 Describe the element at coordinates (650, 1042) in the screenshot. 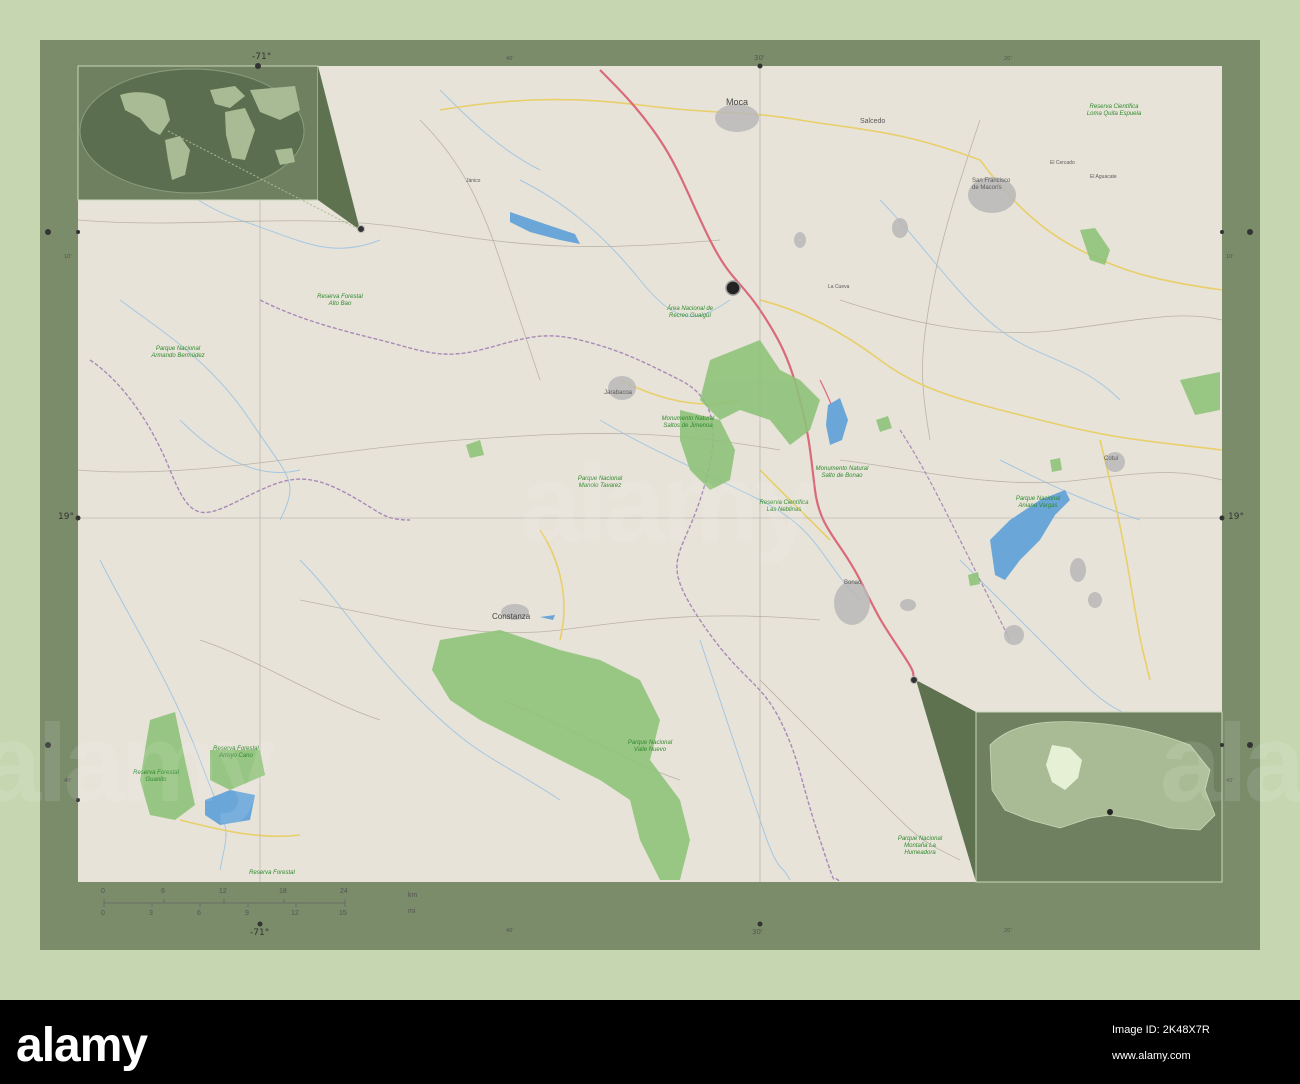

I see `footer-bar` at that location.